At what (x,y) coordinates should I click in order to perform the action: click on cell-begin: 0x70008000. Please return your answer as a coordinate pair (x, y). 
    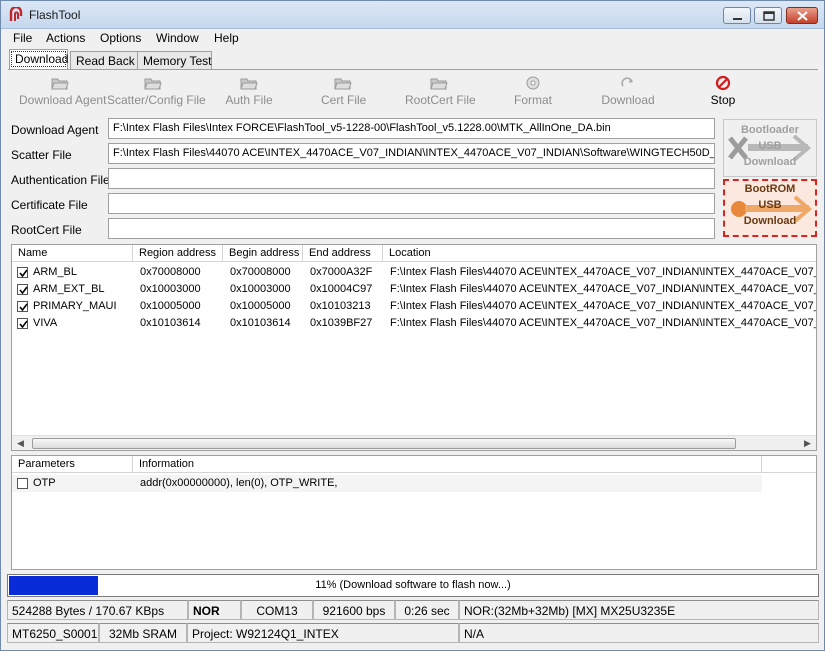
    Looking at the image, I should click on (260, 272).